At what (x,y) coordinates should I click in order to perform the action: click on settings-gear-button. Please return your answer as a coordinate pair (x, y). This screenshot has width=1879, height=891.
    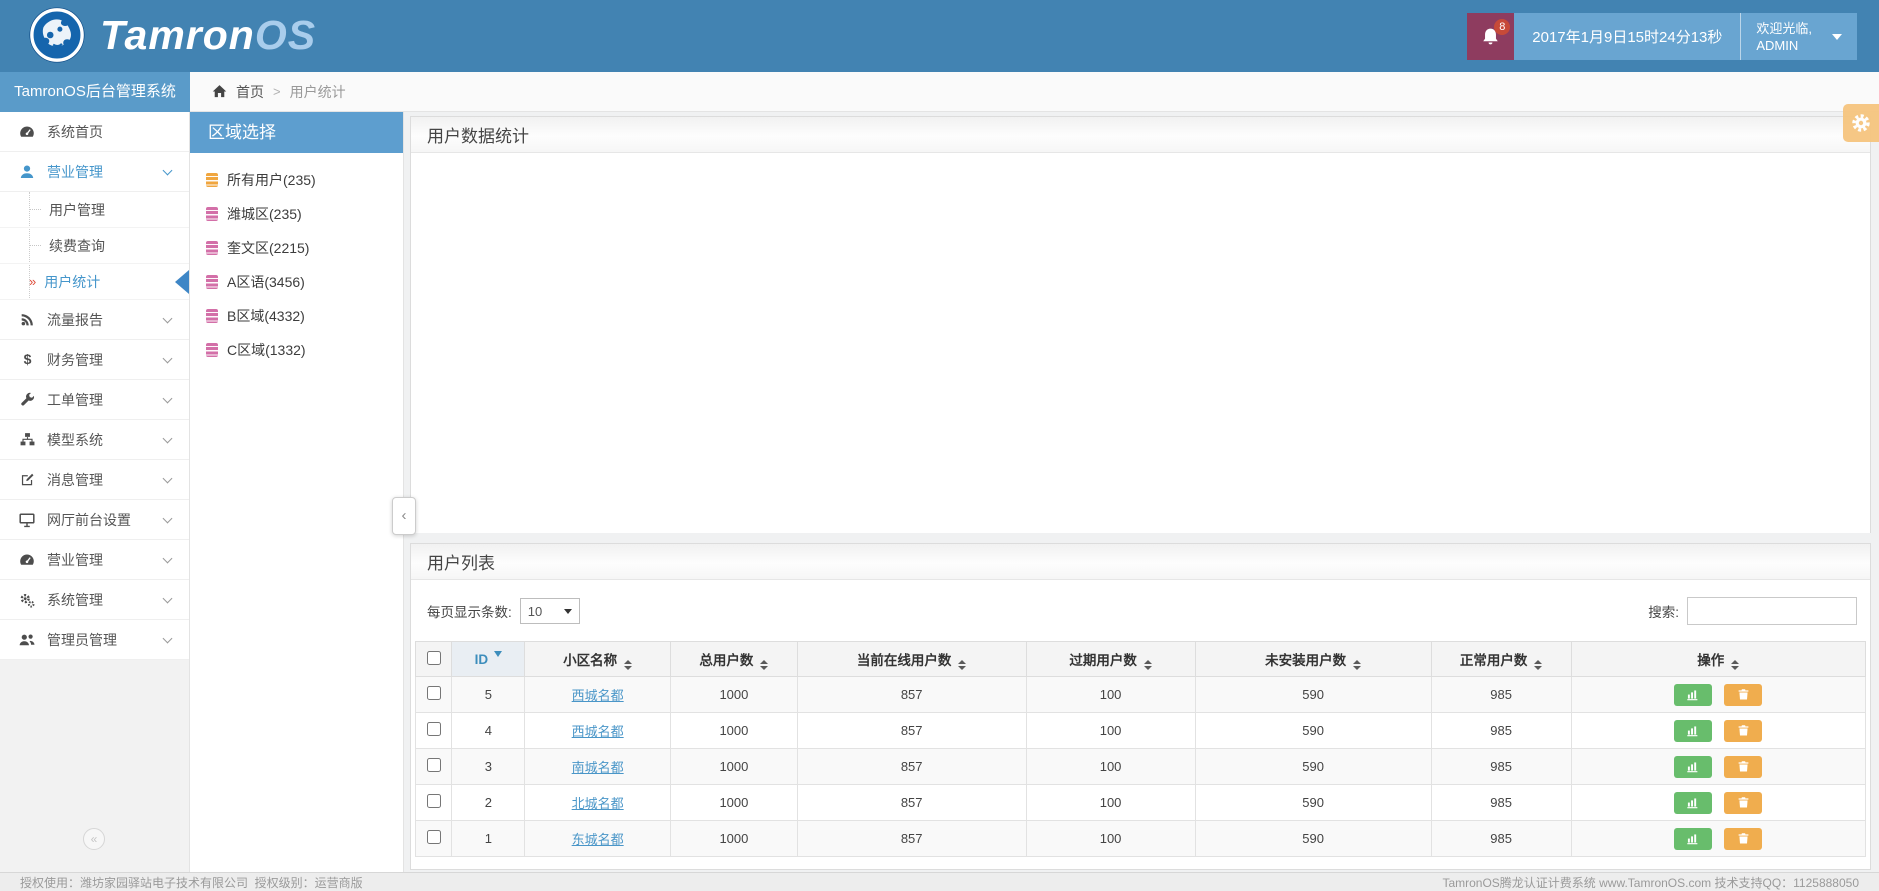
    Looking at the image, I should click on (1861, 123).